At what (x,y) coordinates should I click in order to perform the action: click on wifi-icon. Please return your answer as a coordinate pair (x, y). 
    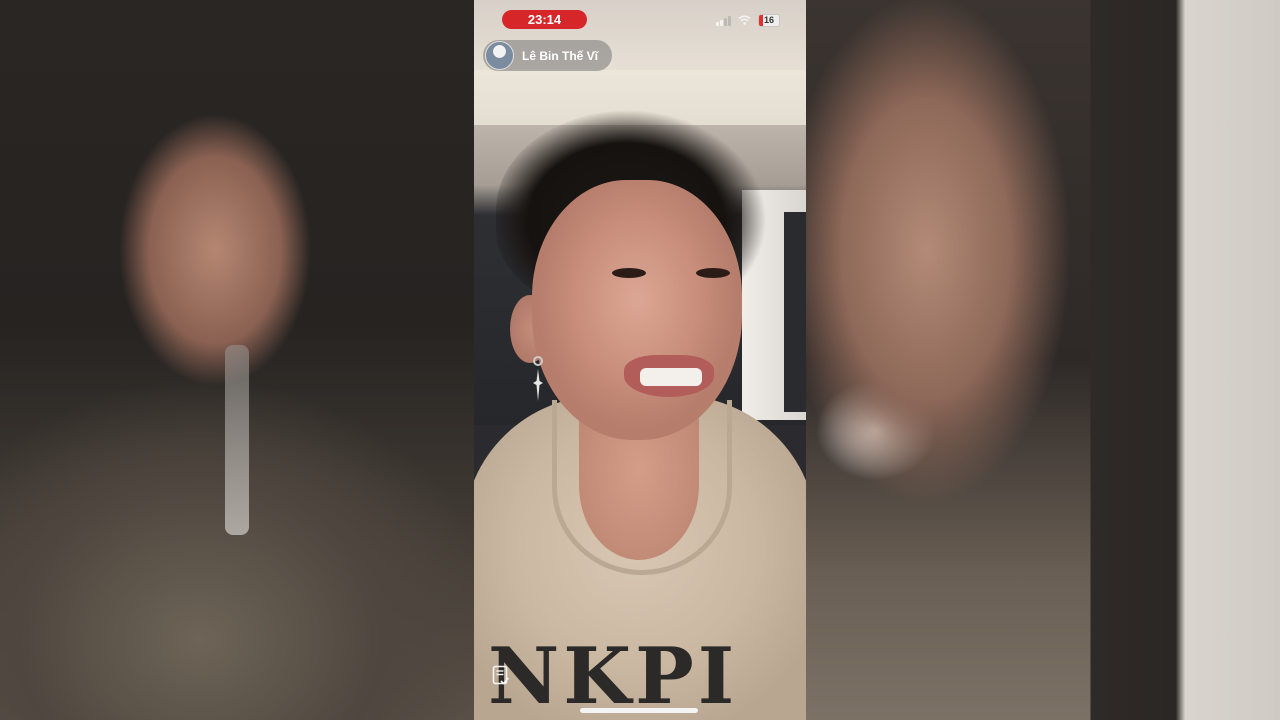
    Looking at the image, I should click on (744, 20).